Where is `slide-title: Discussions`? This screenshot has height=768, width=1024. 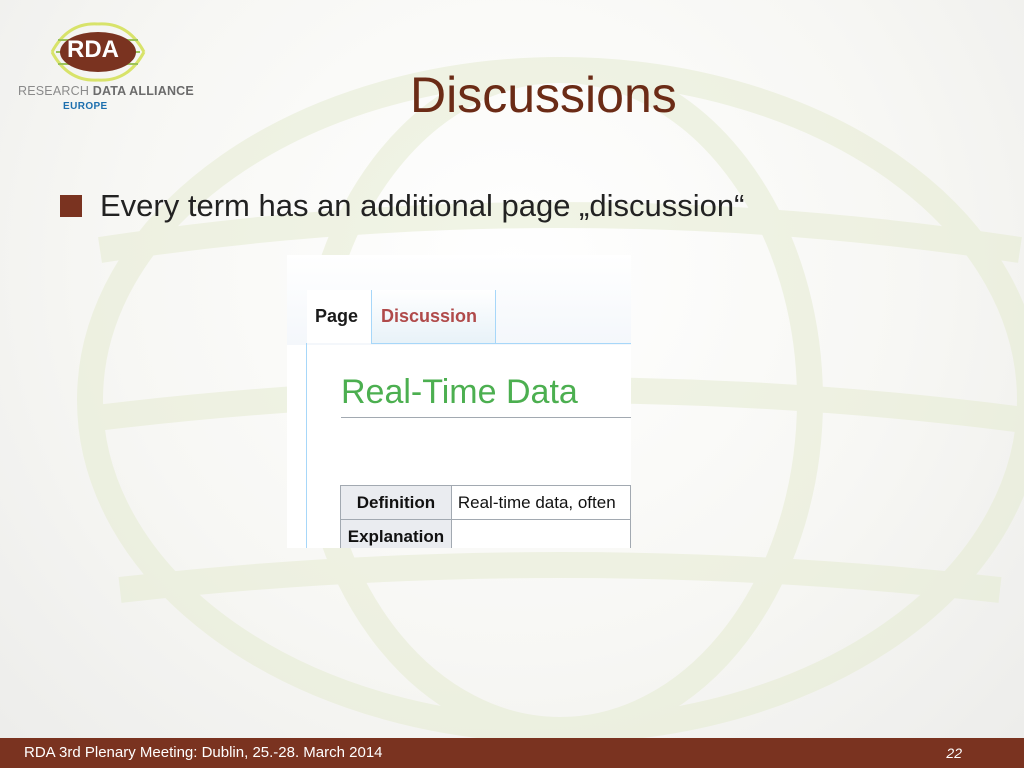 slide-title: Discussions is located at coordinates (543, 95).